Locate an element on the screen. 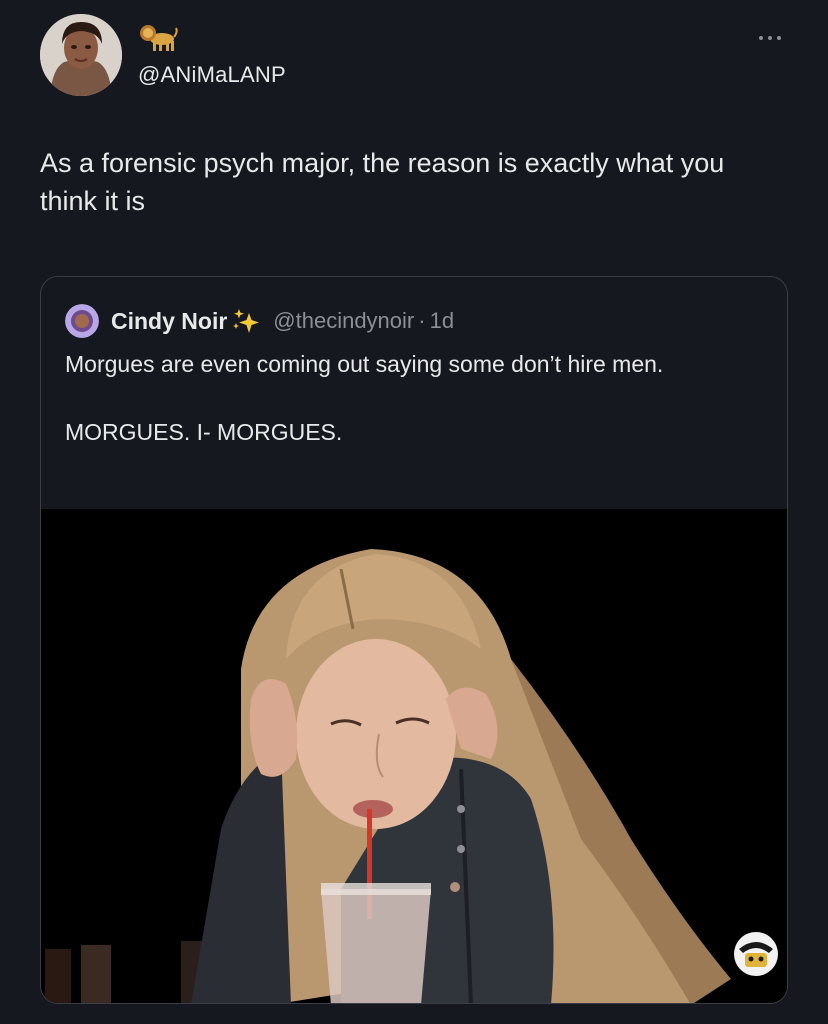  quoted-timestamp: 1d is located at coordinates (442, 321).